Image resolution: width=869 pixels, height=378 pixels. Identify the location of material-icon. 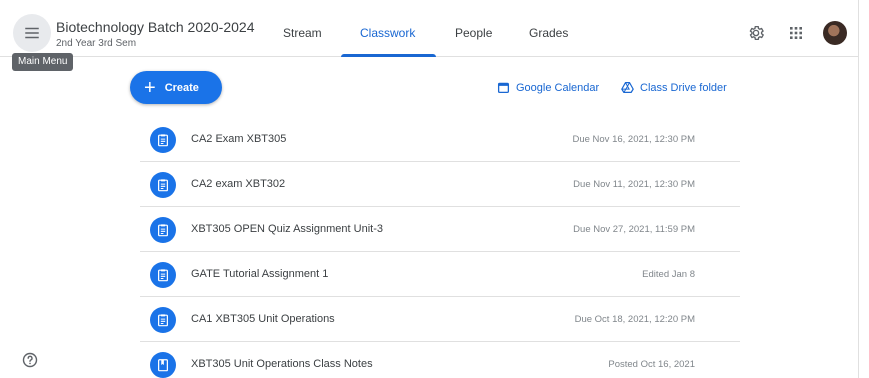
(163, 365).